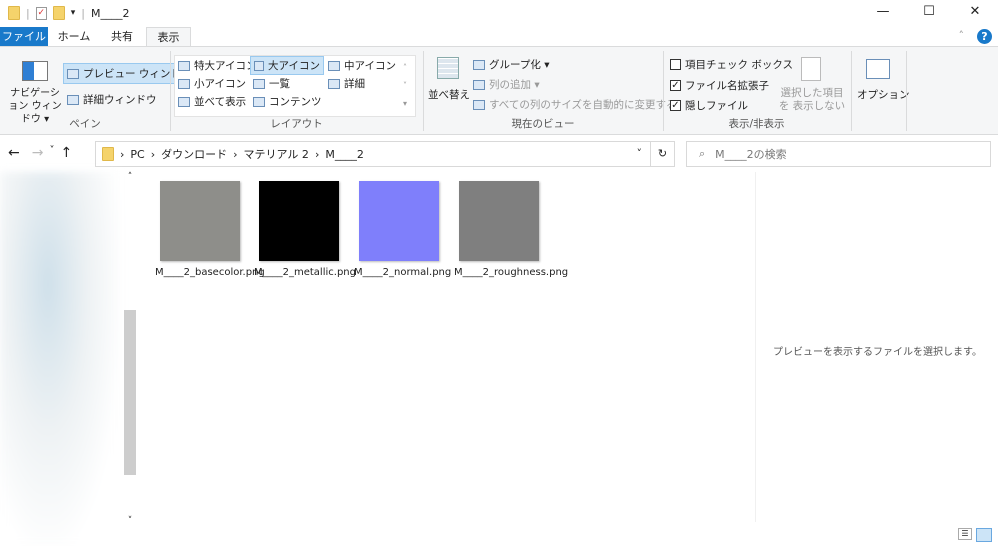 This screenshot has width=998, height=546. I want to click on search-input: M____2の検索, so click(751, 154).